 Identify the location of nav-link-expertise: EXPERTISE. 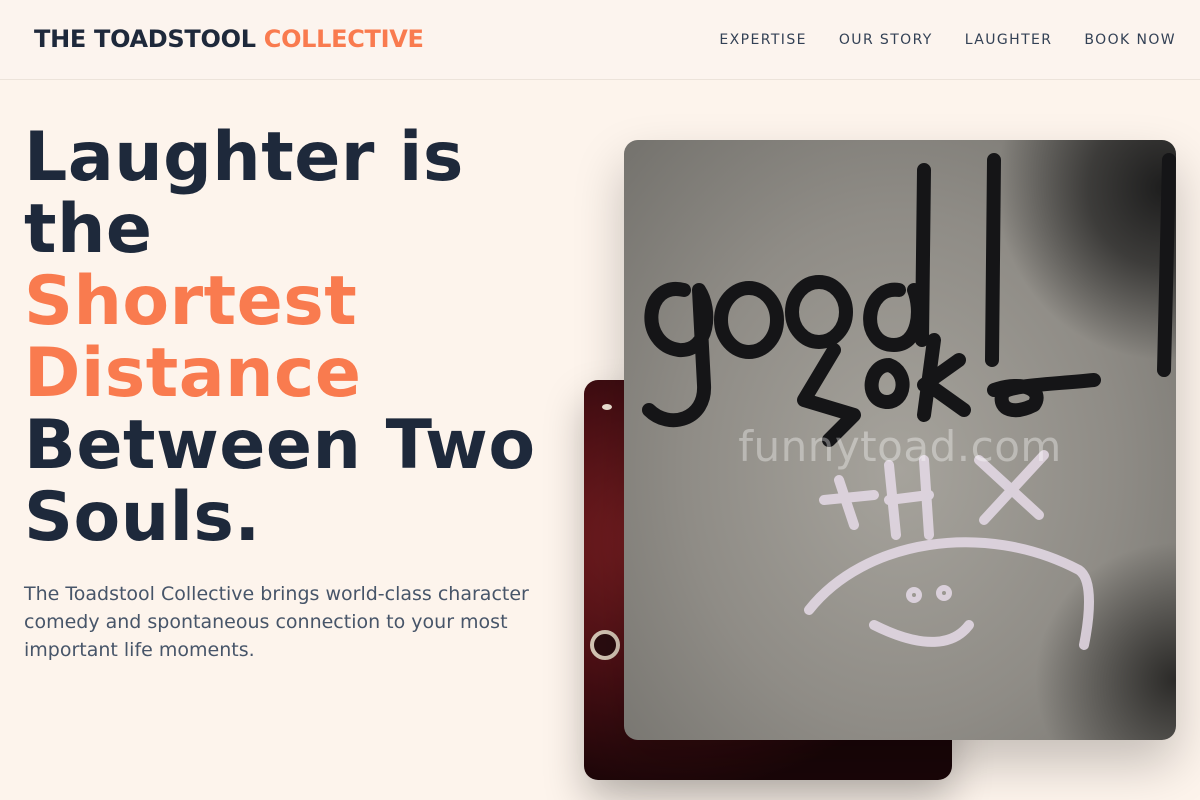
(762, 40).